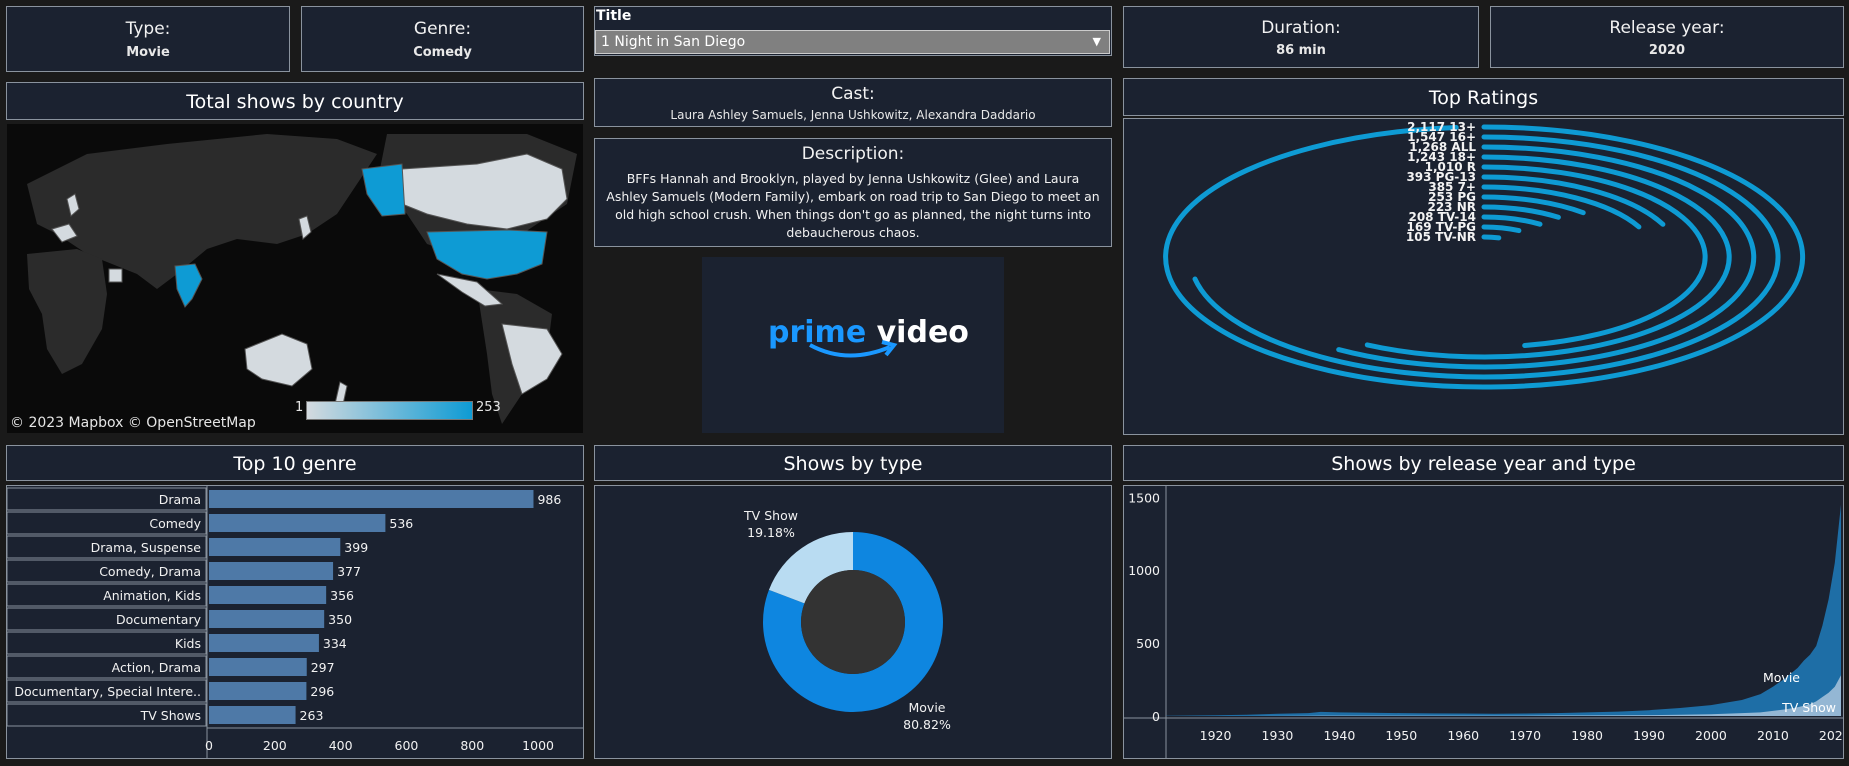  Describe the element at coordinates (470, 290) in the screenshot. I see `map-country-mexico` at that location.